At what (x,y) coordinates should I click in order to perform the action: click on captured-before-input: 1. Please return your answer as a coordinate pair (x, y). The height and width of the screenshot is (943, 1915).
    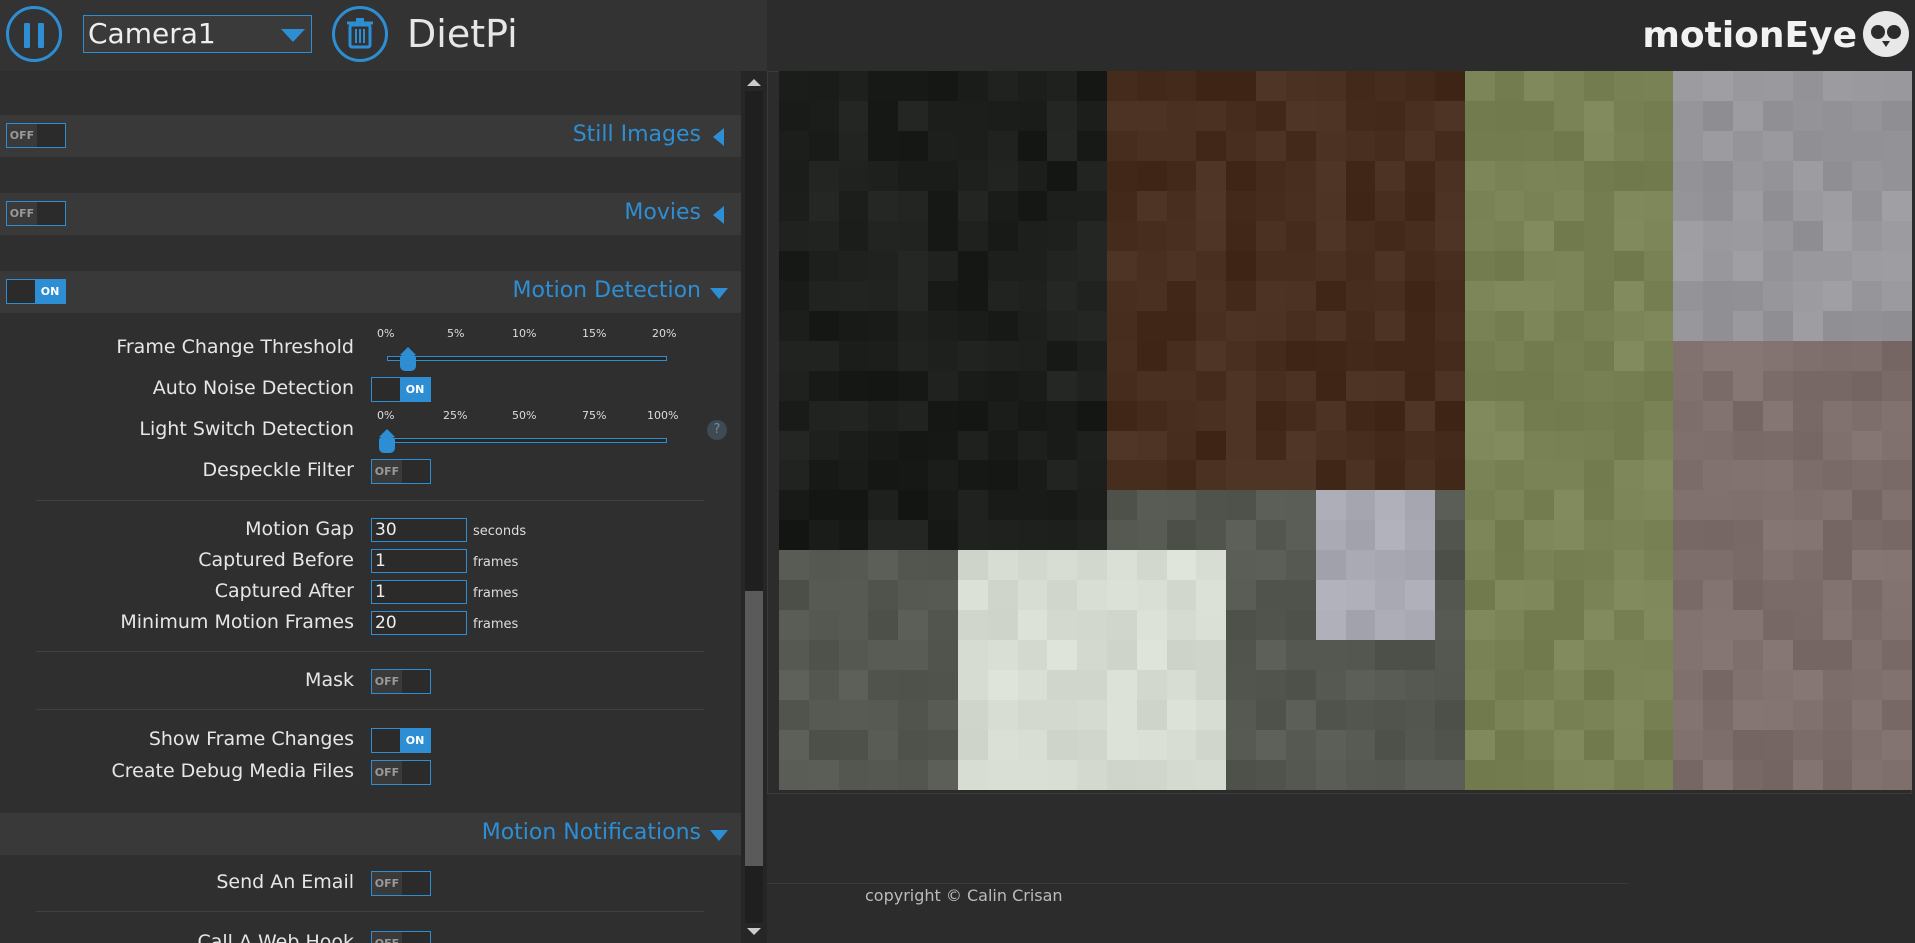
    Looking at the image, I should click on (419, 561).